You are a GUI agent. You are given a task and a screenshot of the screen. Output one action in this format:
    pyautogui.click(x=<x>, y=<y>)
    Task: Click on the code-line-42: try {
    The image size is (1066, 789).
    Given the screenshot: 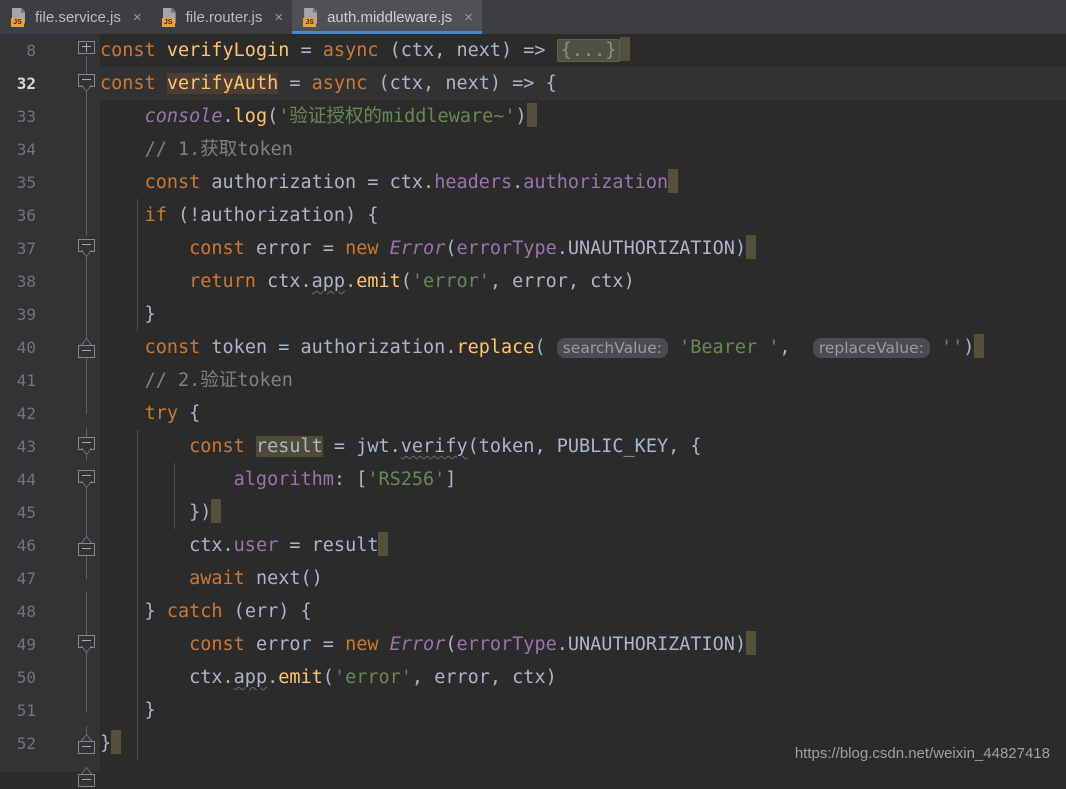 What is the action you would take?
    pyautogui.click(x=583, y=413)
    